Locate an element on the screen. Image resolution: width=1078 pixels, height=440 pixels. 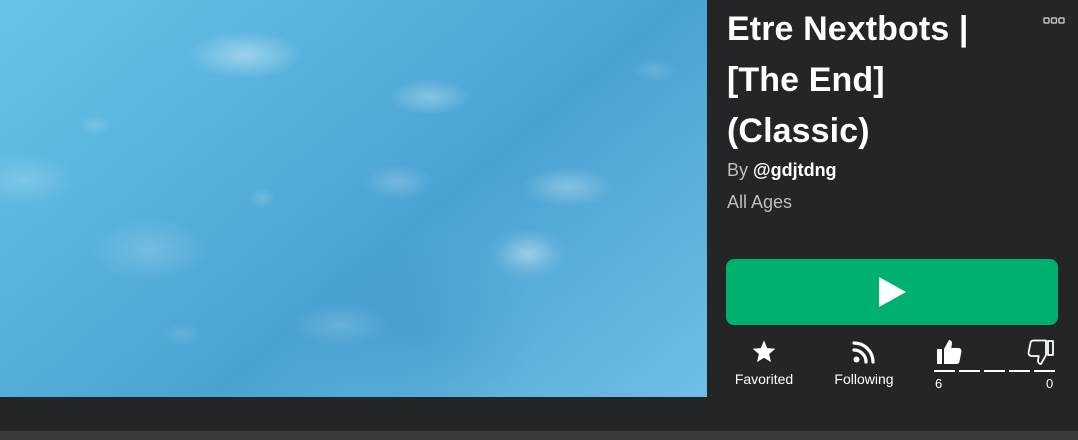
follow-button: Following is located at coordinates (864, 362).